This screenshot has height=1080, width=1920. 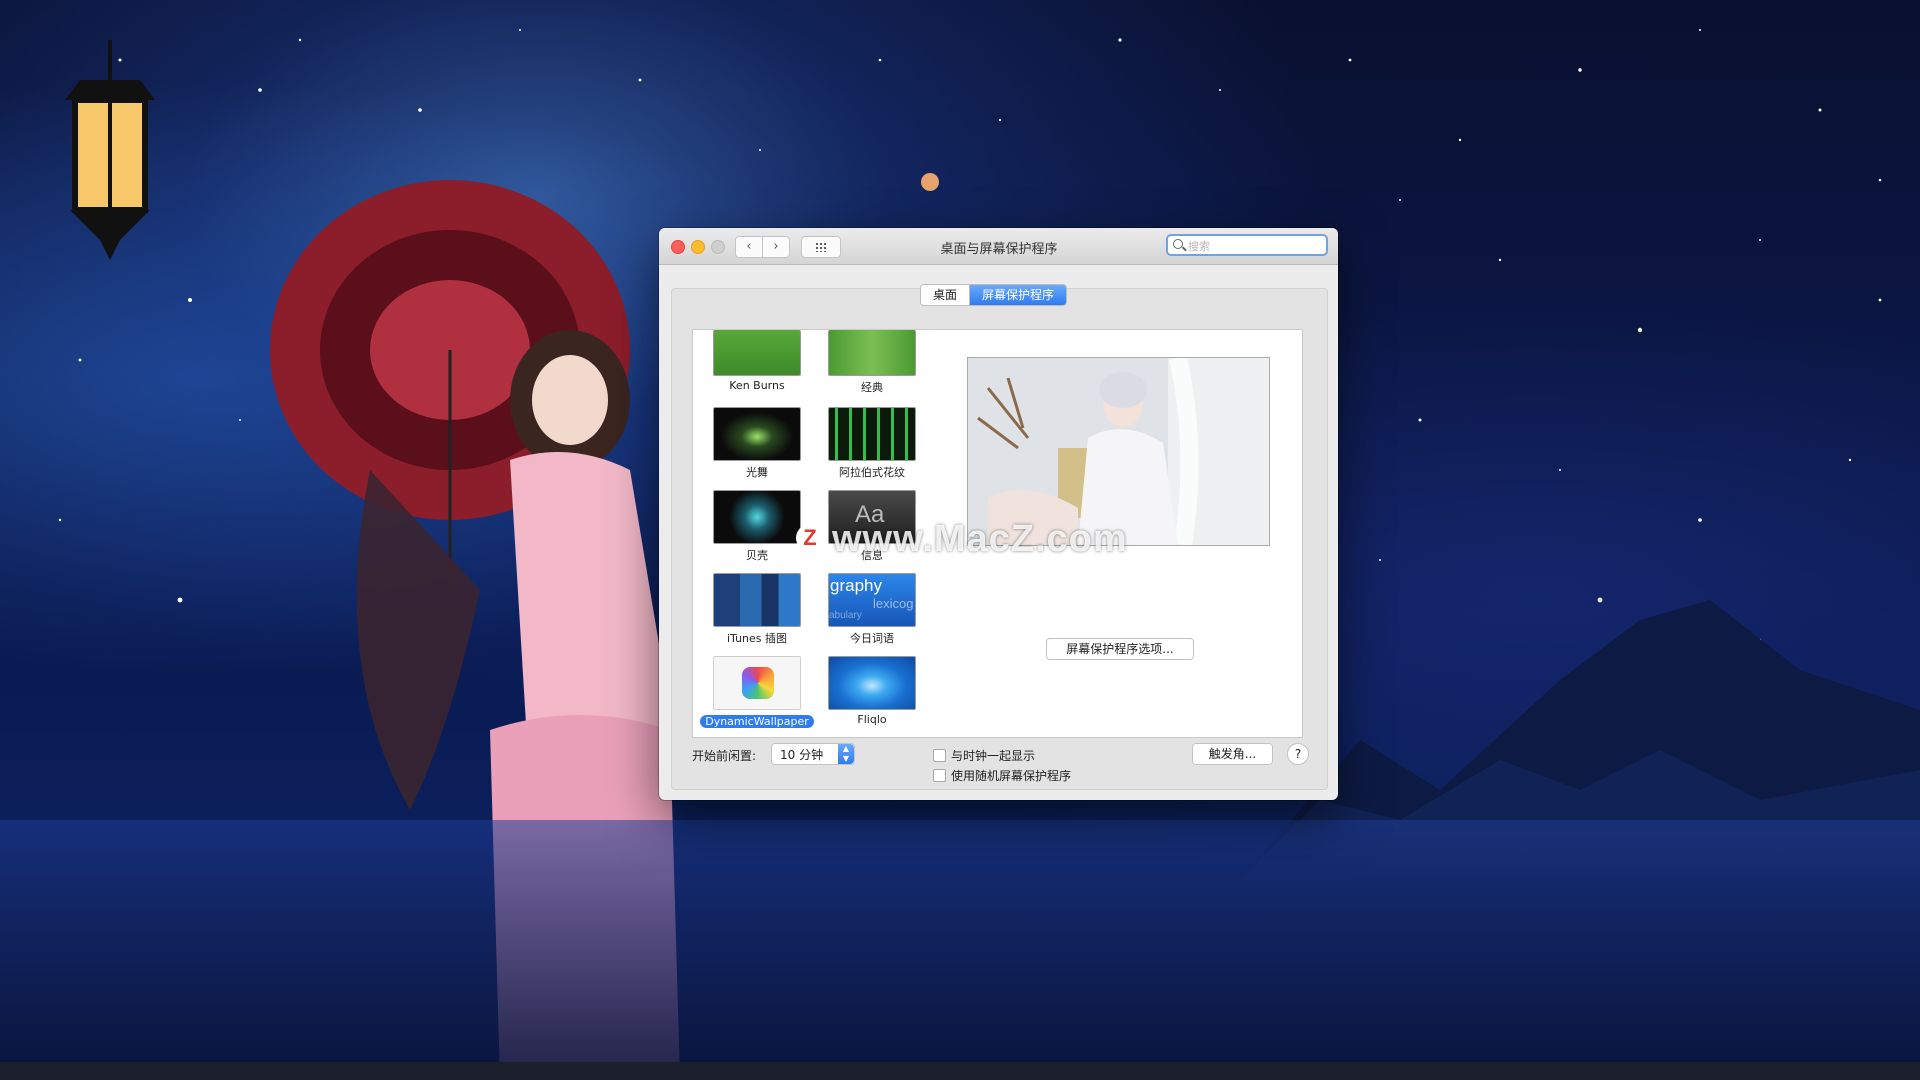 I want to click on dynamicwallpaper-app-icon, so click(x=758, y=683).